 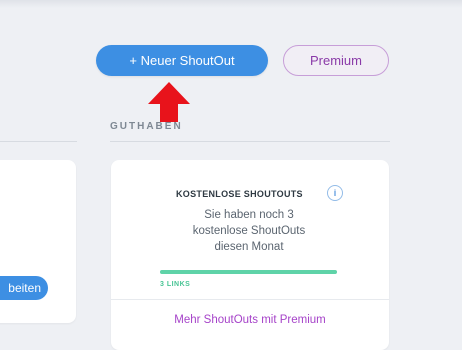 I want to click on credit-description-line2: kostenlose ShoutOuts, so click(x=249, y=231).